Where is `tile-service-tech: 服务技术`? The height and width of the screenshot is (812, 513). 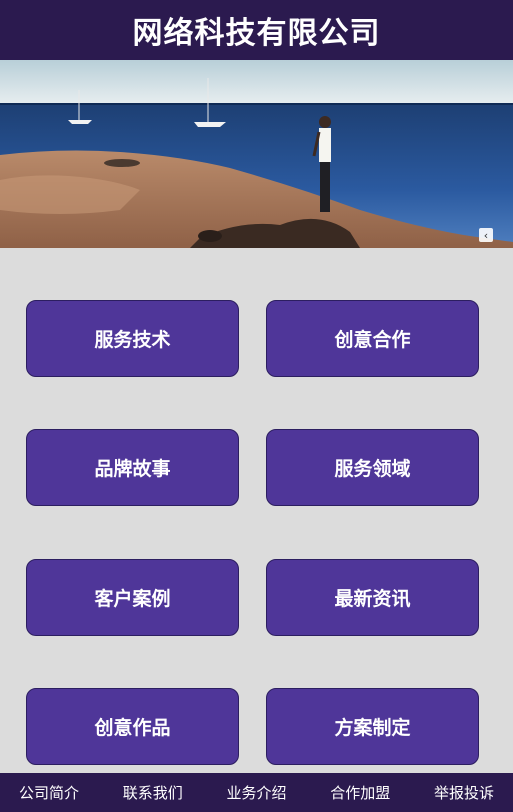 tile-service-tech: 服务技术 is located at coordinates (132, 338).